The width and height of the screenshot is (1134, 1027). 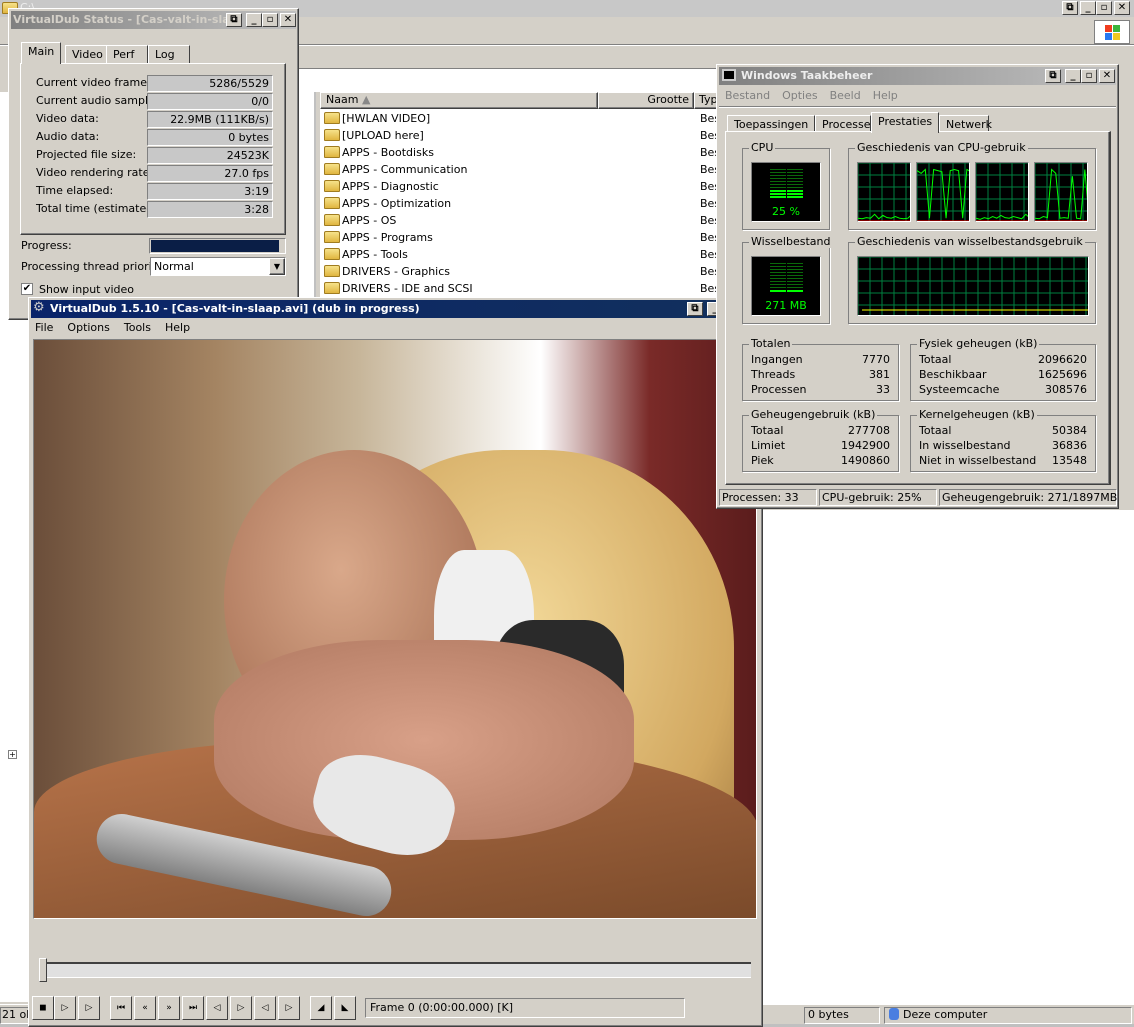 What do you see at coordinates (820, 445) in the screenshot?
I see `stats-row: Limiet 1942900` at bounding box center [820, 445].